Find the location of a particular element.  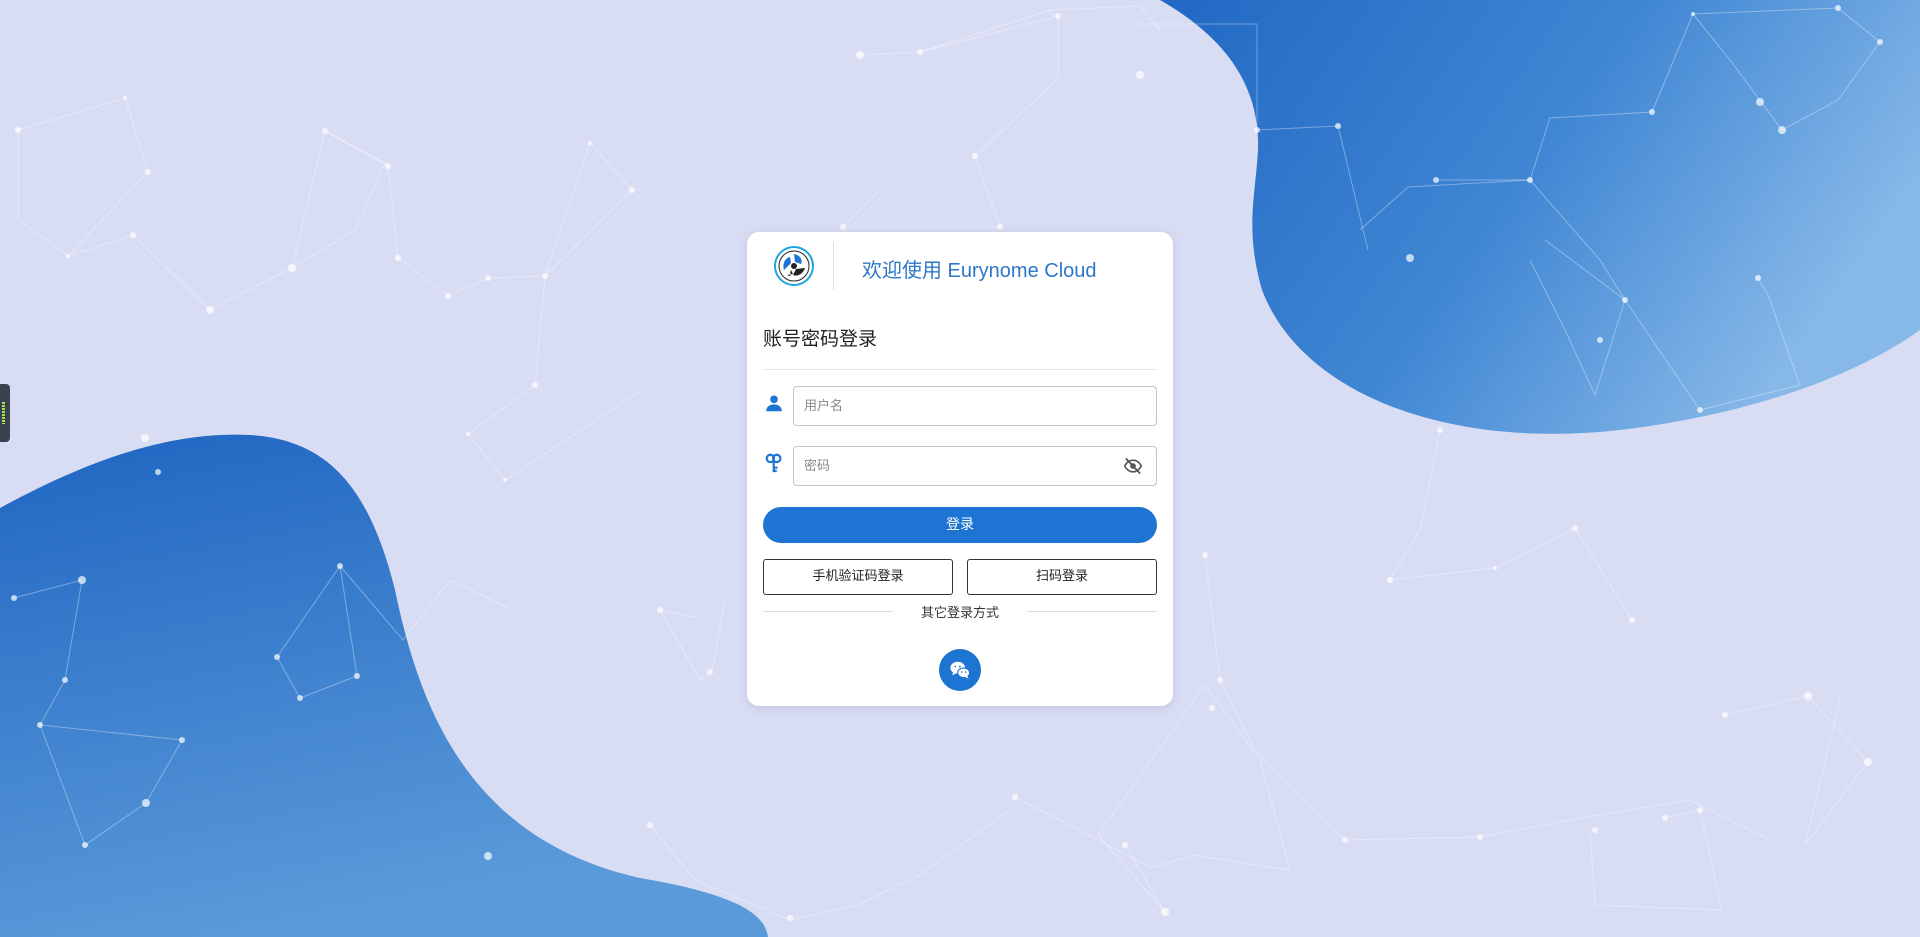

password-input is located at coordinates (954, 466).